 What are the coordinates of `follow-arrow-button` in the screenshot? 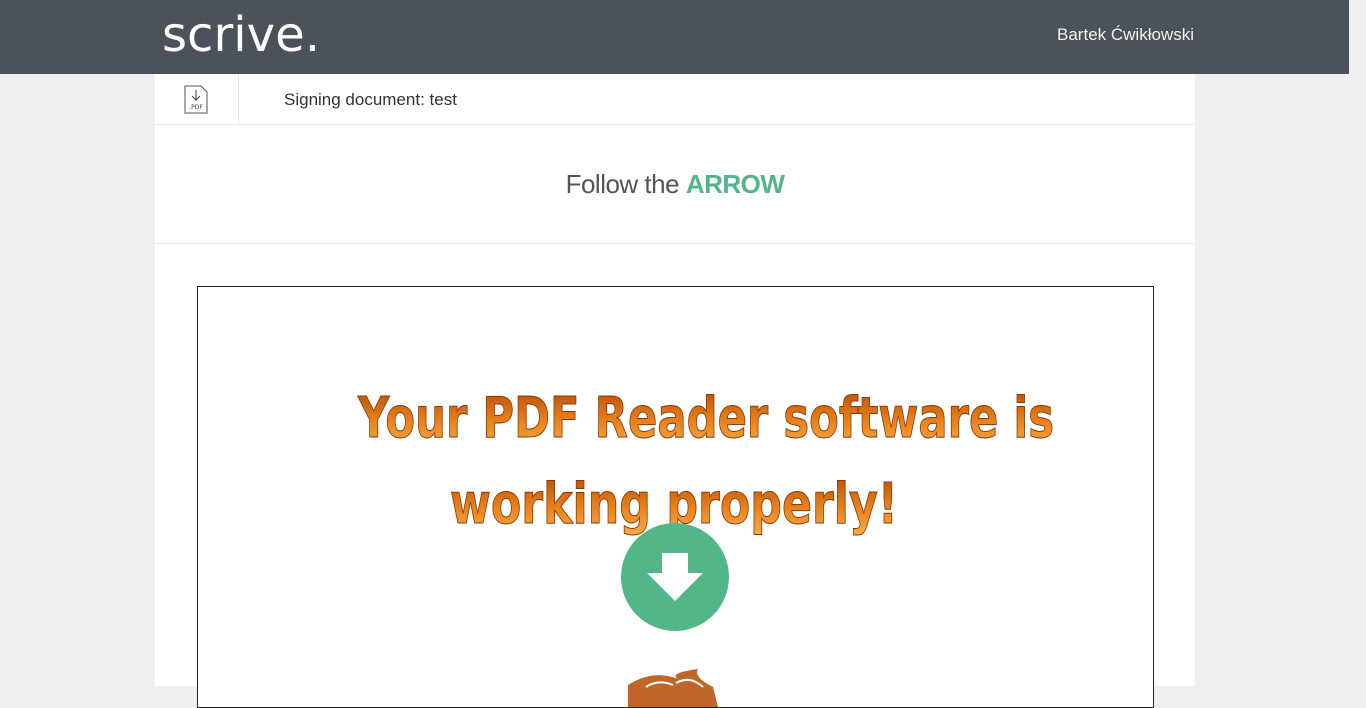 It's located at (675, 577).